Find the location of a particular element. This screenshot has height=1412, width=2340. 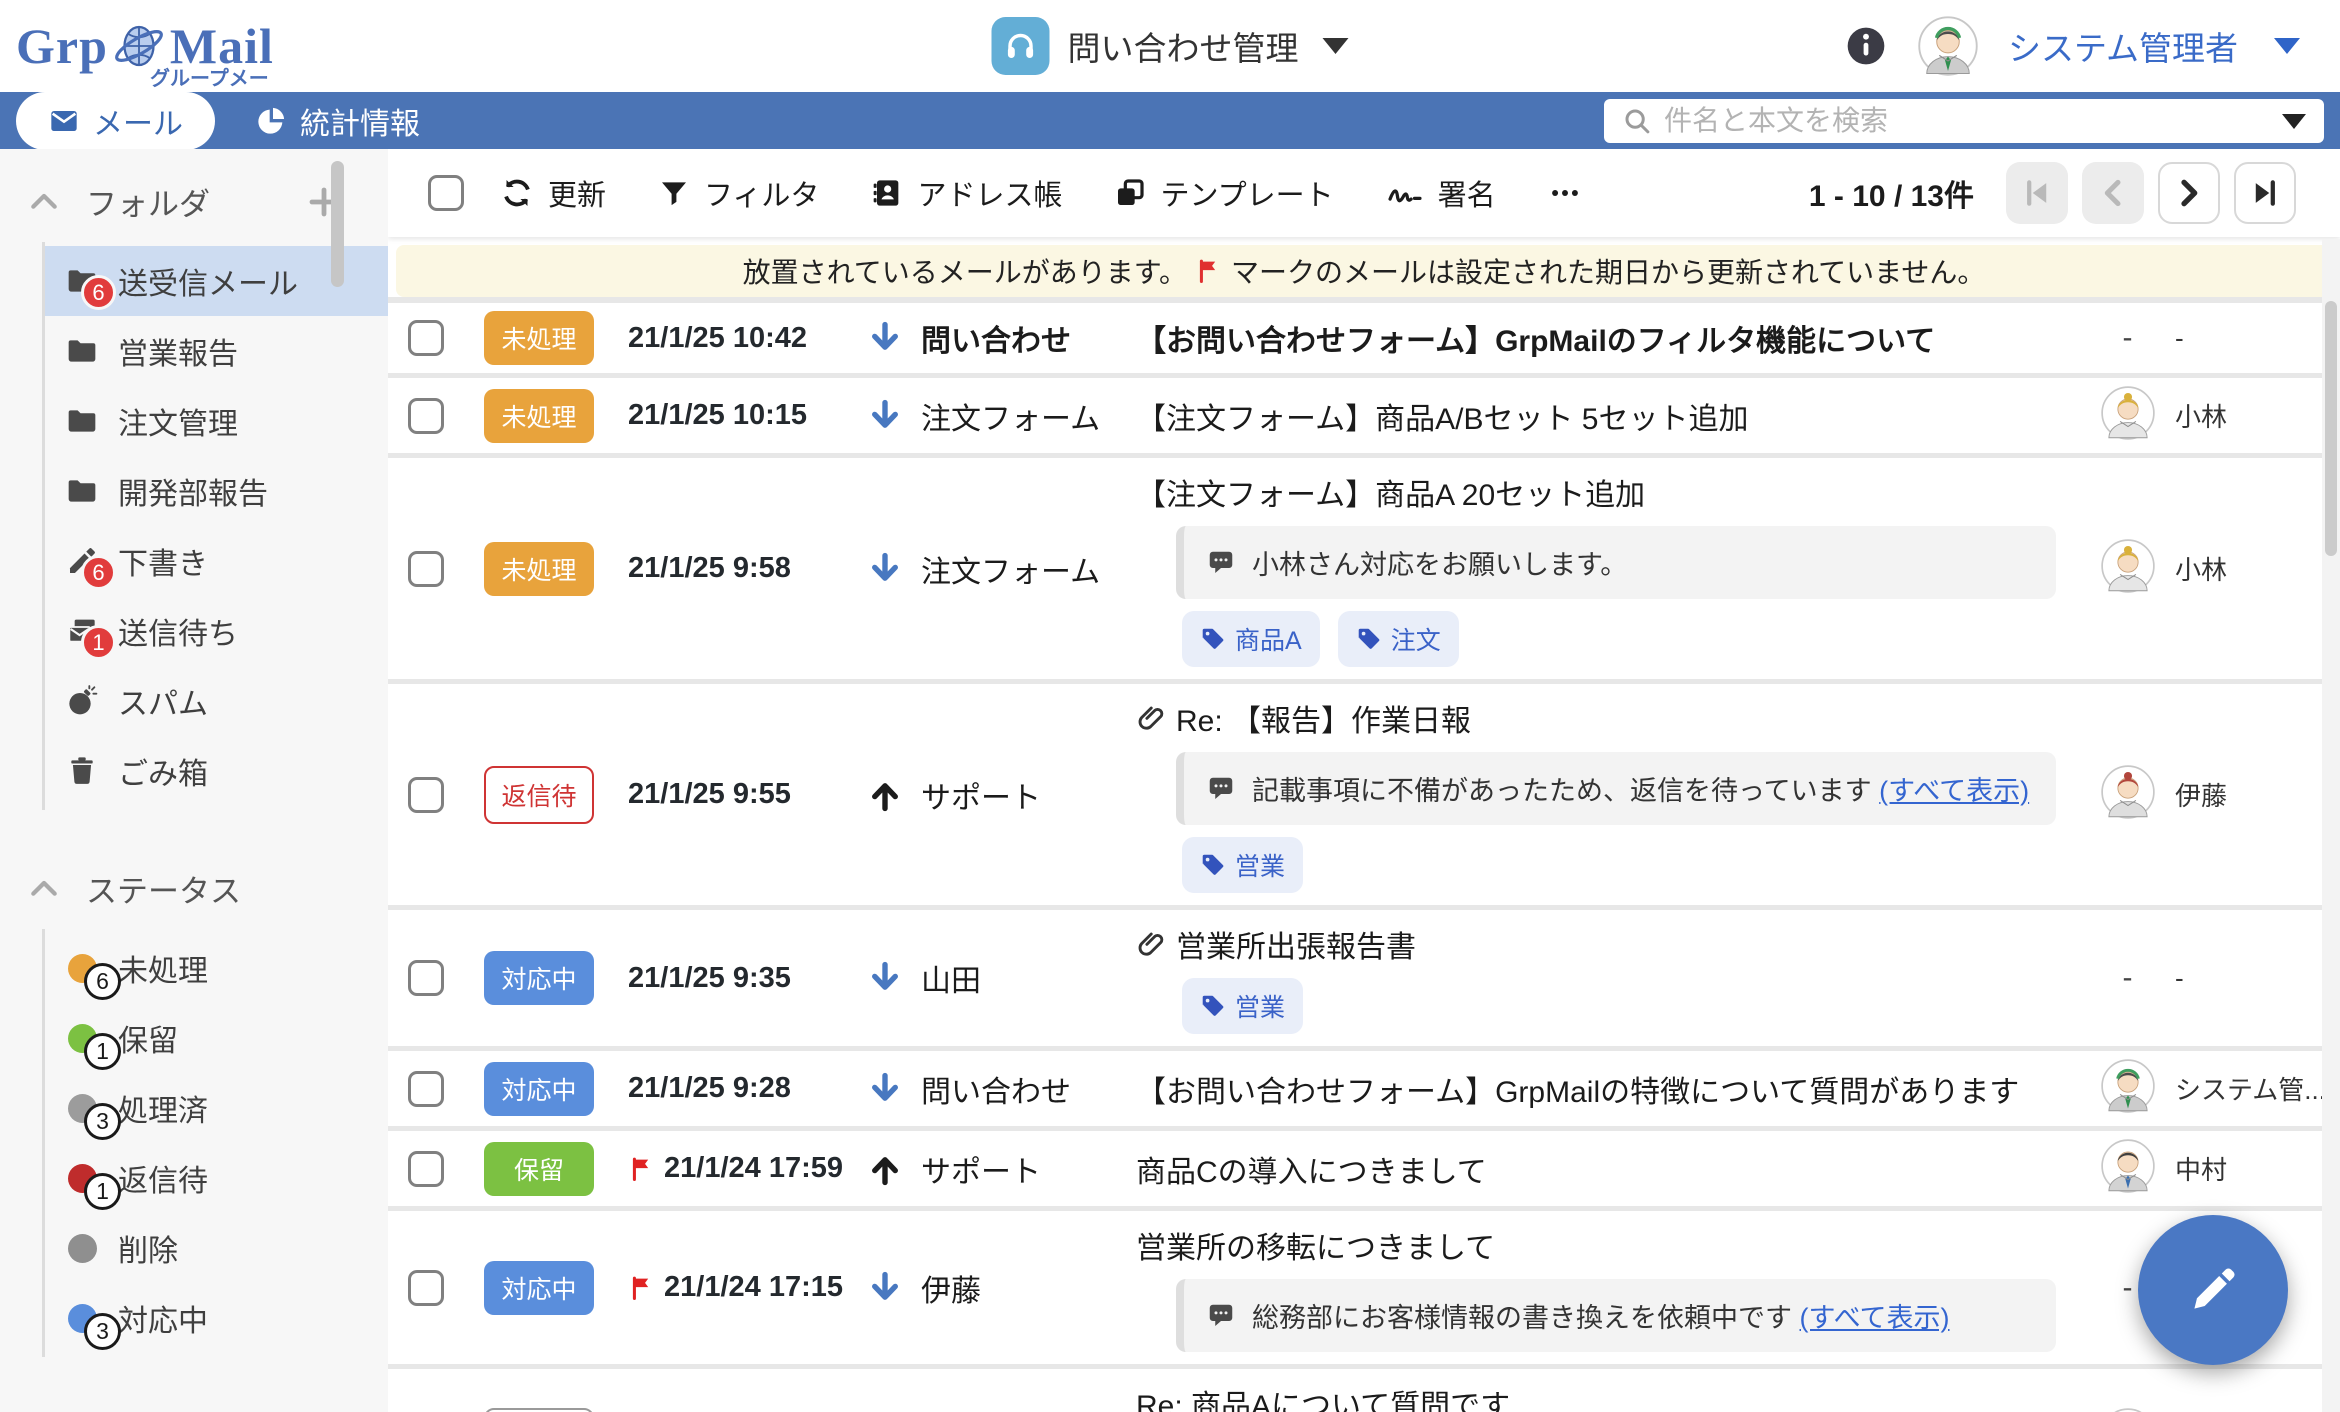

sidebar-item-label: スパム is located at coordinates (163, 704).